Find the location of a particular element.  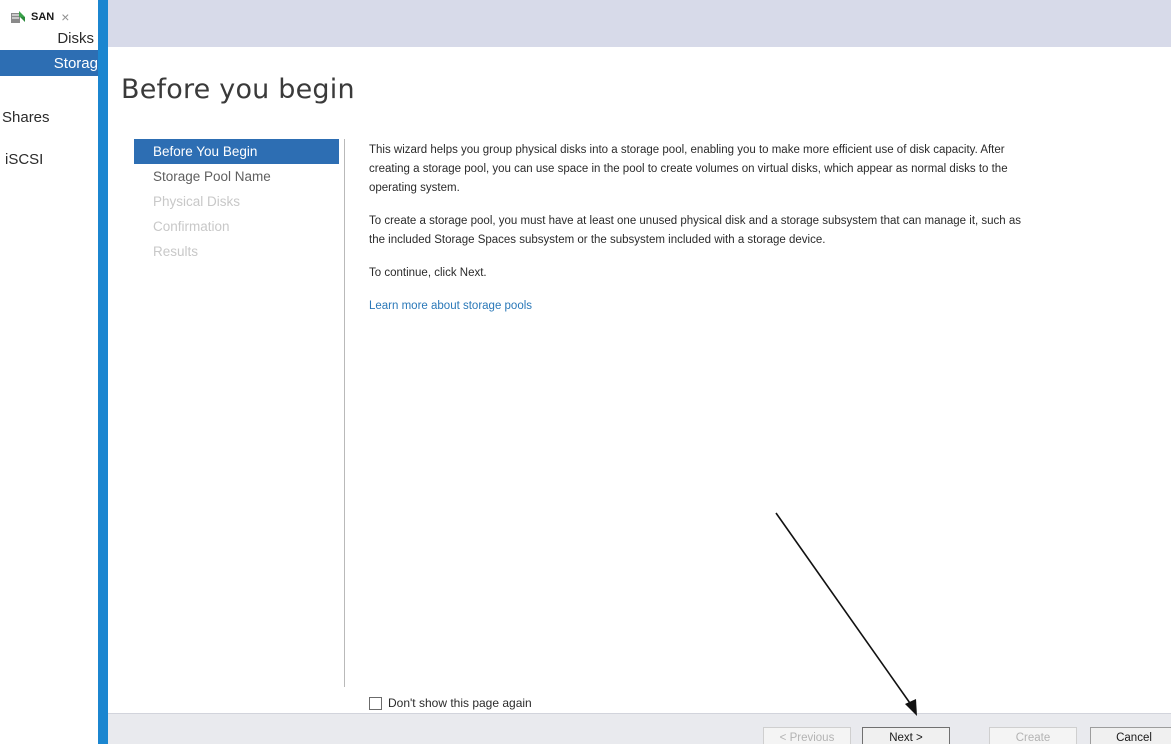

step-storage-pool-name: Storage Pool Name is located at coordinates (236, 176).